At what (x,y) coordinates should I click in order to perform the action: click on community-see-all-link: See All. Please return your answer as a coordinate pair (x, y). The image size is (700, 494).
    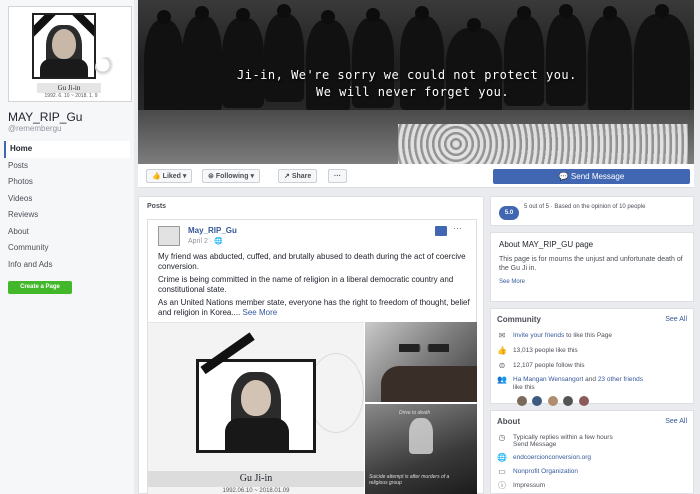
    Looking at the image, I should click on (676, 319).